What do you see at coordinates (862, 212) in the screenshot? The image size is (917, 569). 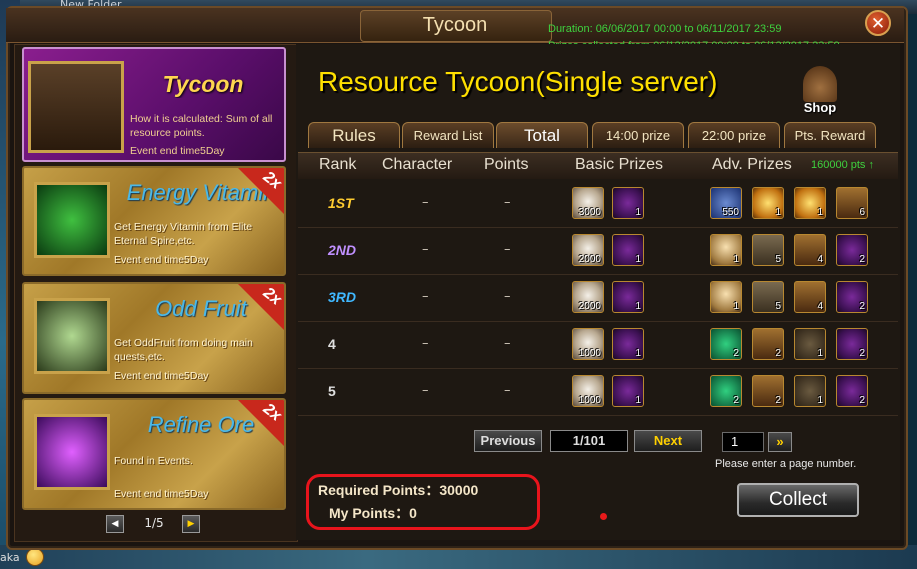 I see `item-qty: 6` at bounding box center [862, 212].